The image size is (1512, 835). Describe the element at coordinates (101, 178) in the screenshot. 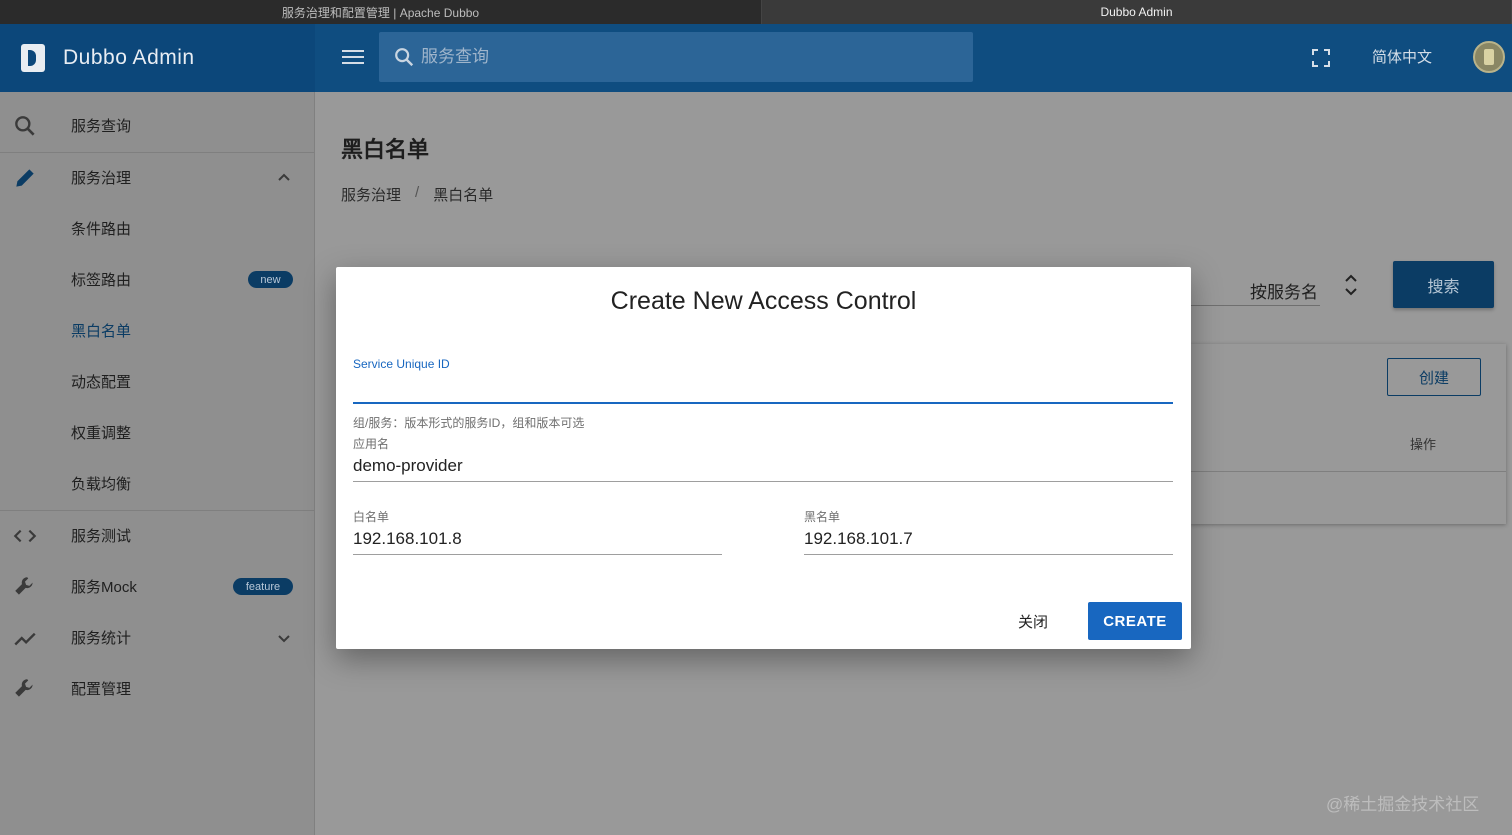

I see `sidebar-item-label: 服务治理` at that location.